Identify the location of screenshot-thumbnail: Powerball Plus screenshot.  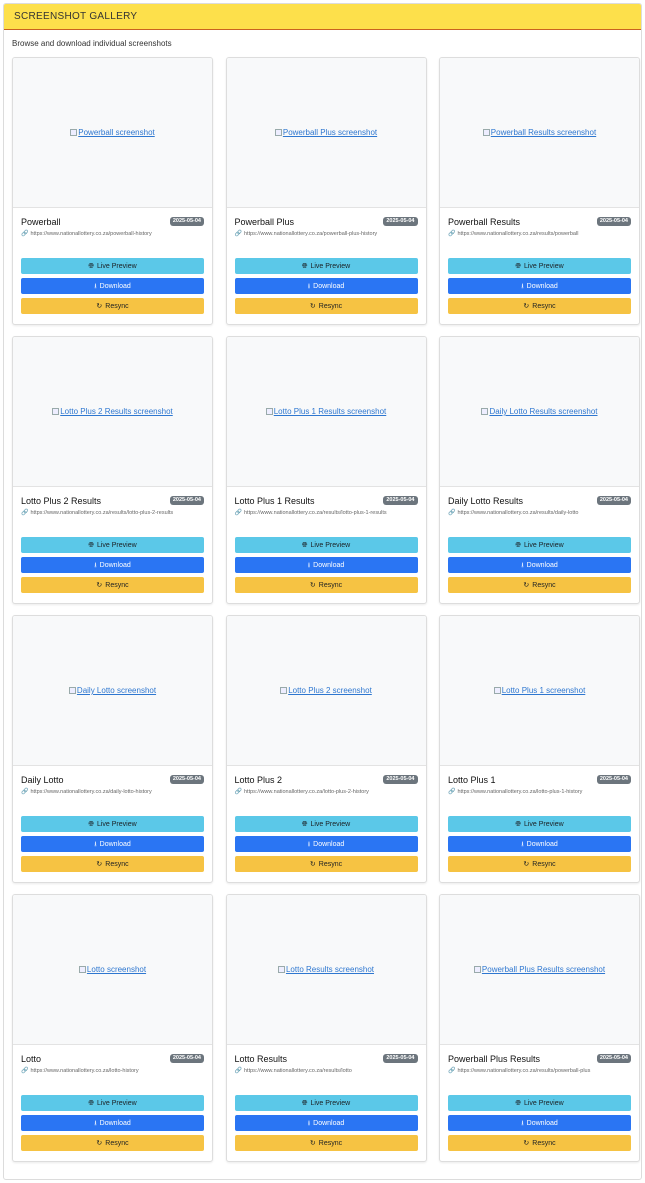
(326, 133).